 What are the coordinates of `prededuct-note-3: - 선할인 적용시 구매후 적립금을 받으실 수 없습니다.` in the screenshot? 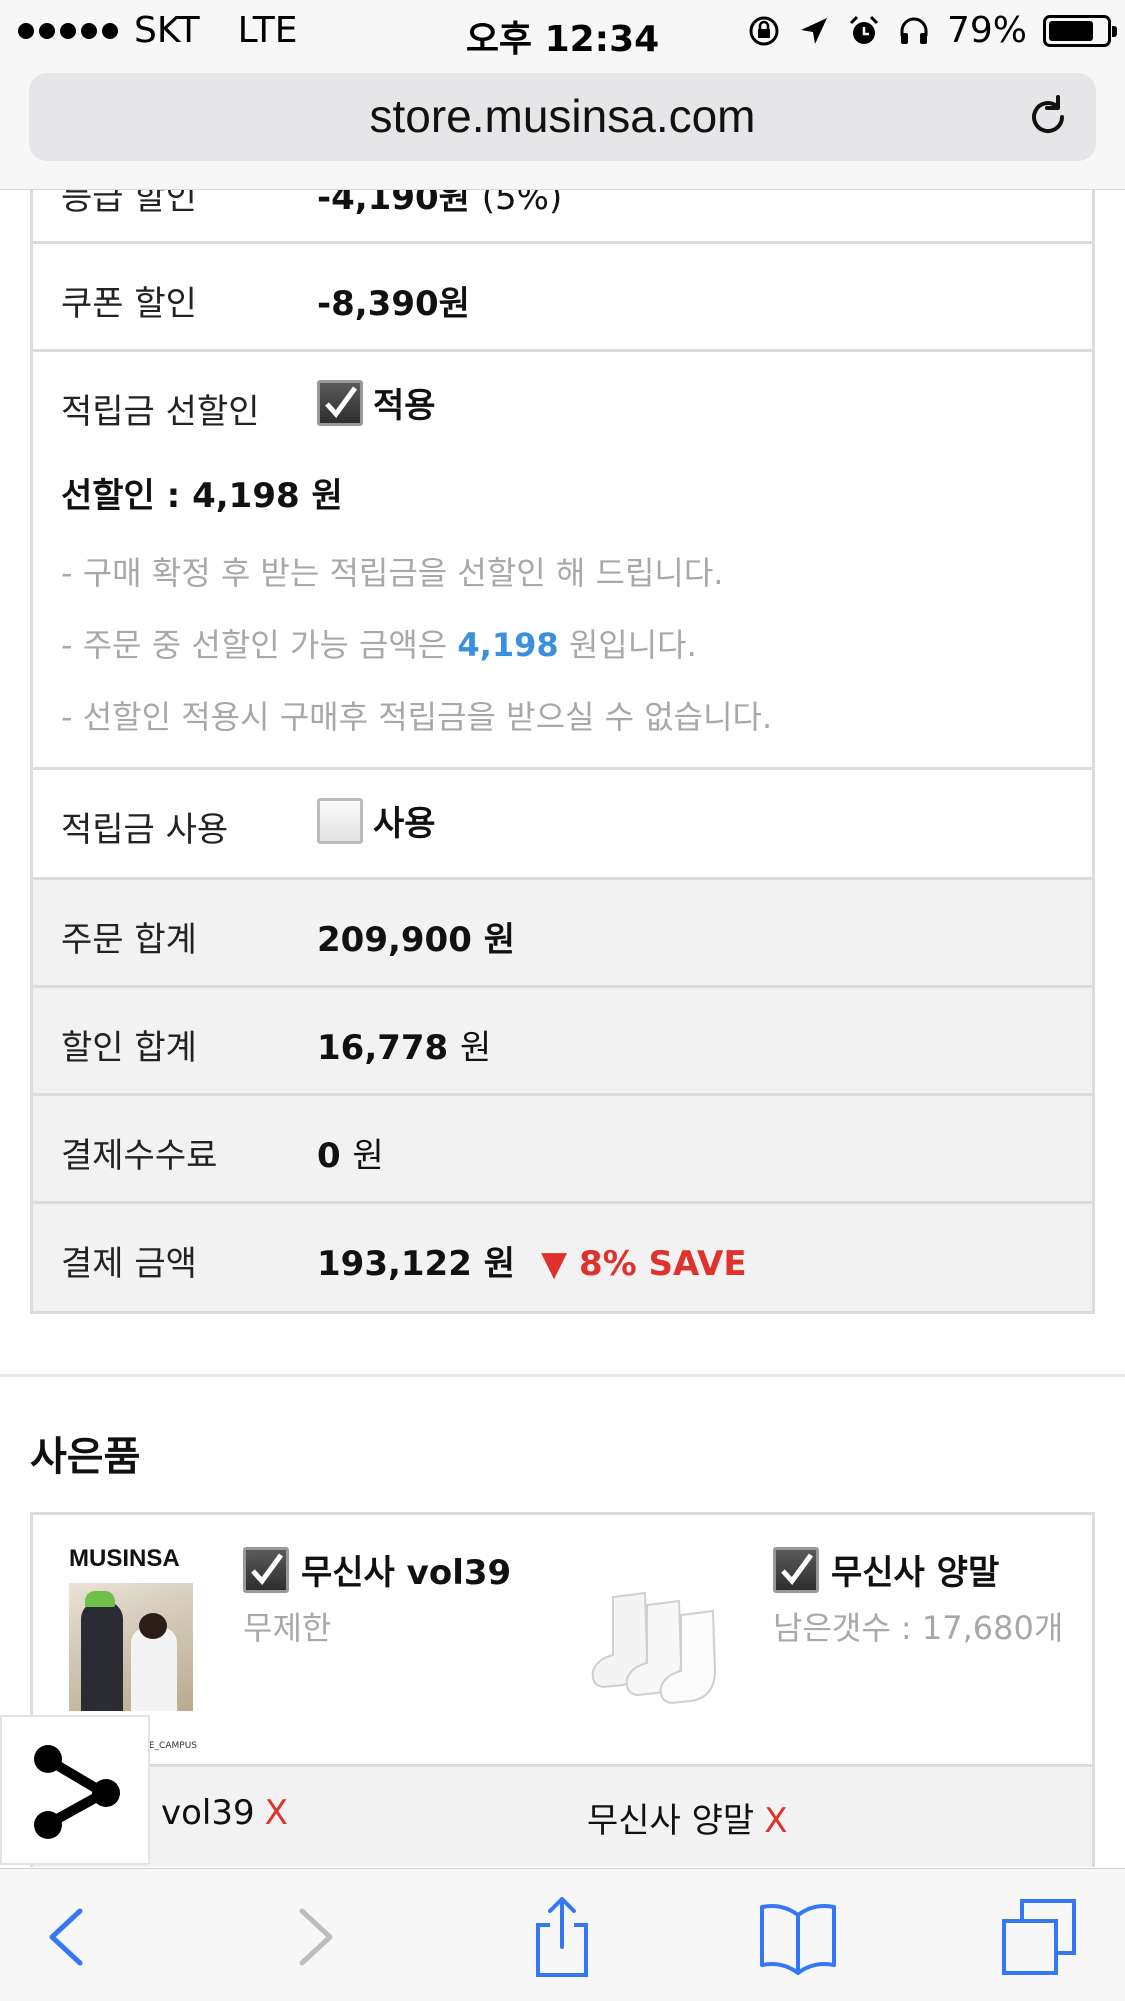 It's located at (417, 717).